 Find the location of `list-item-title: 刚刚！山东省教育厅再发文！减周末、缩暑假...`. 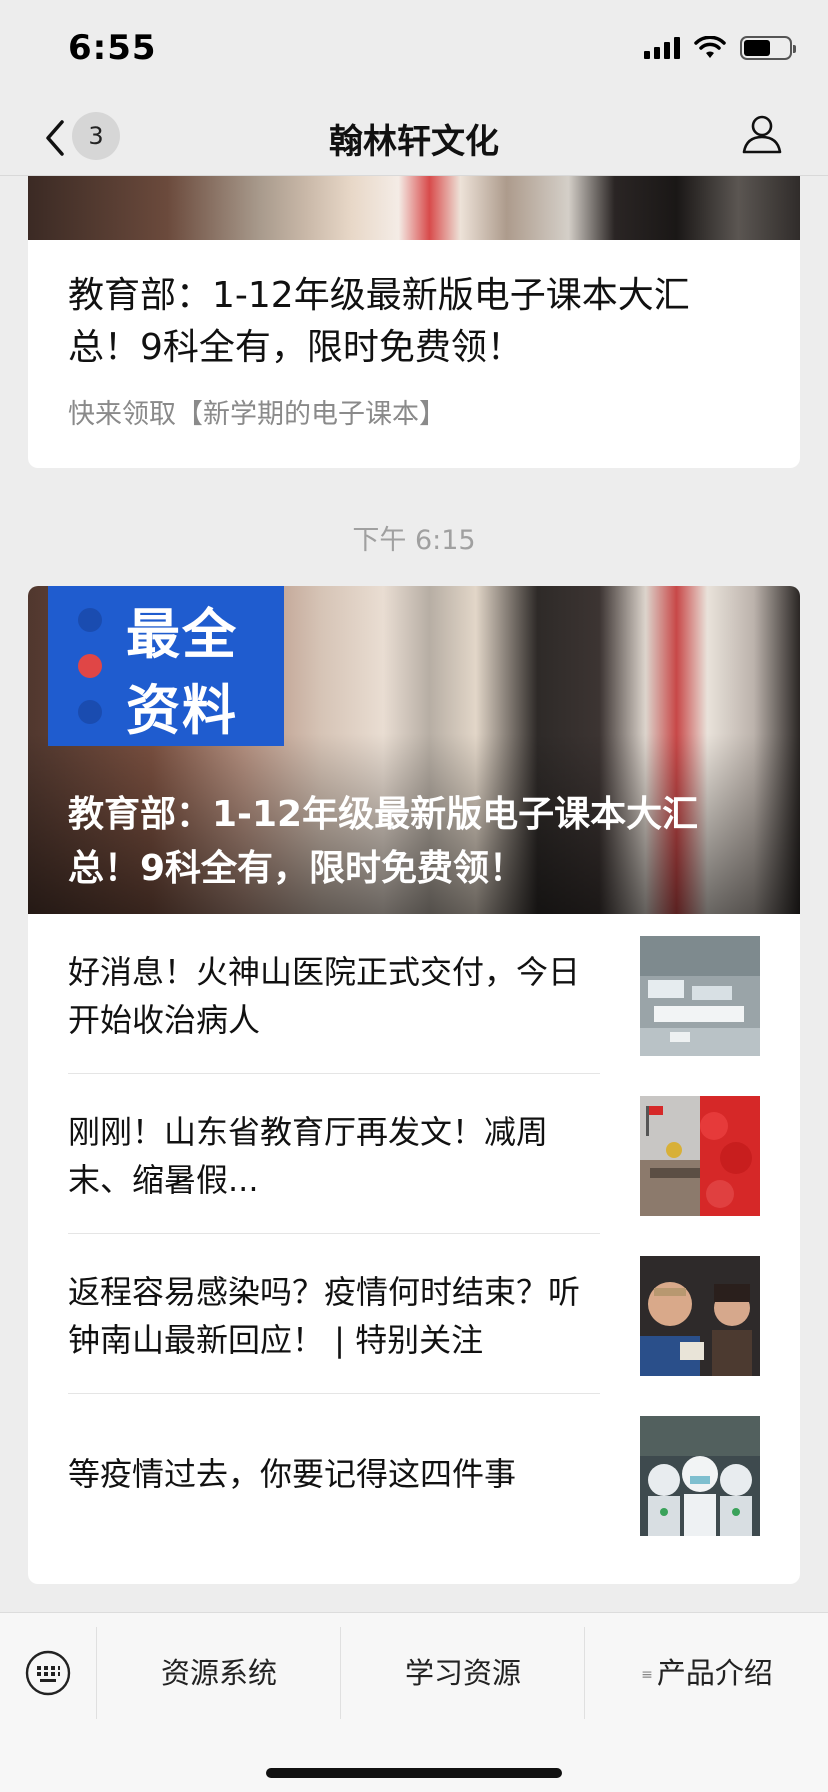

list-item-title: 刚刚！山东省教育厅再发文！减周末、缩暑假... is located at coordinates (308, 1156).